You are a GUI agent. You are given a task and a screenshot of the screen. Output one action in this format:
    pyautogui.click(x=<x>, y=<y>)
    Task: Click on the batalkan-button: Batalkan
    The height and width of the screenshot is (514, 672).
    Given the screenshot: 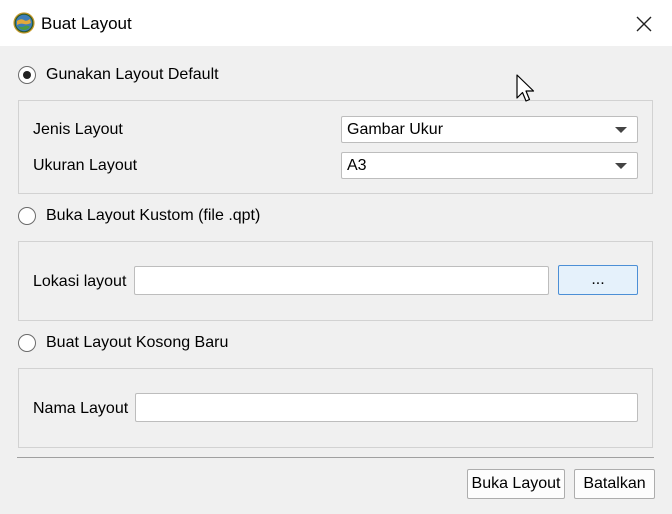 What is the action you would take?
    pyautogui.click(x=614, y=484)
    